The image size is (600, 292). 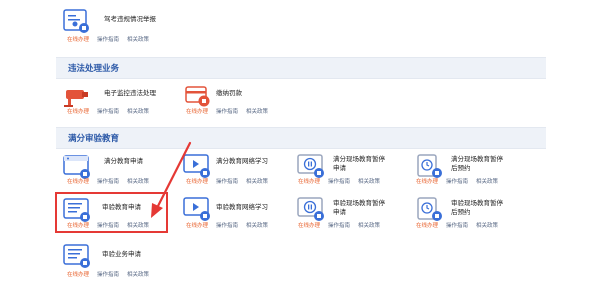 What do you see at coordinates (242, 207) in the screenshot?
I see `item-title-review-online: 审验教育网络学习` at bounding box center [242, 207].